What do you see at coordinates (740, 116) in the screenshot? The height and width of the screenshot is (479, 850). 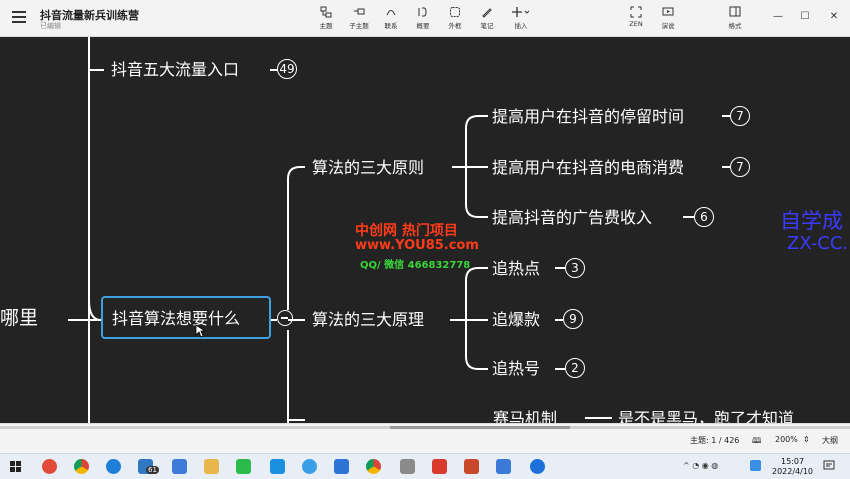 I see `principle-child-1-count: 7` at bounding box center [740, 116].